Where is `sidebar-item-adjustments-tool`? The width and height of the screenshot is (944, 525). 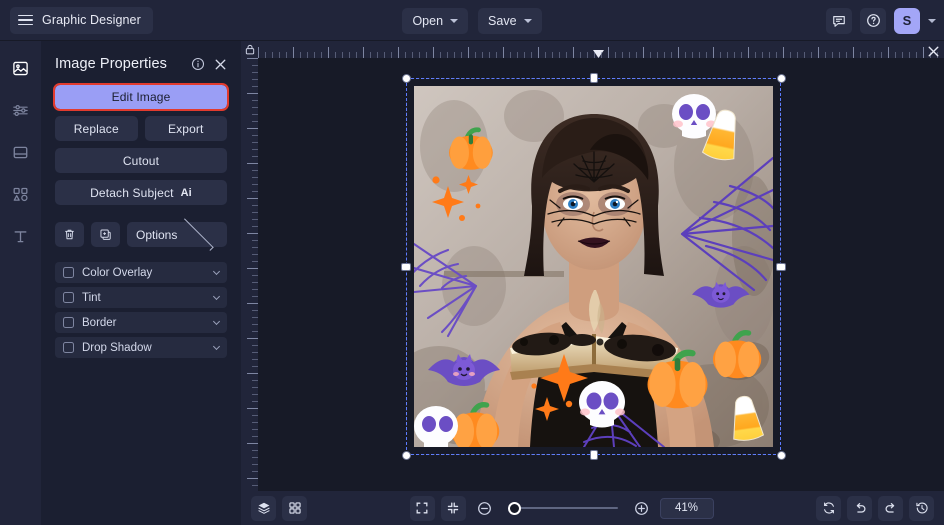 sidebar-item-adjustments-tool is located at coordinates (21, 110).